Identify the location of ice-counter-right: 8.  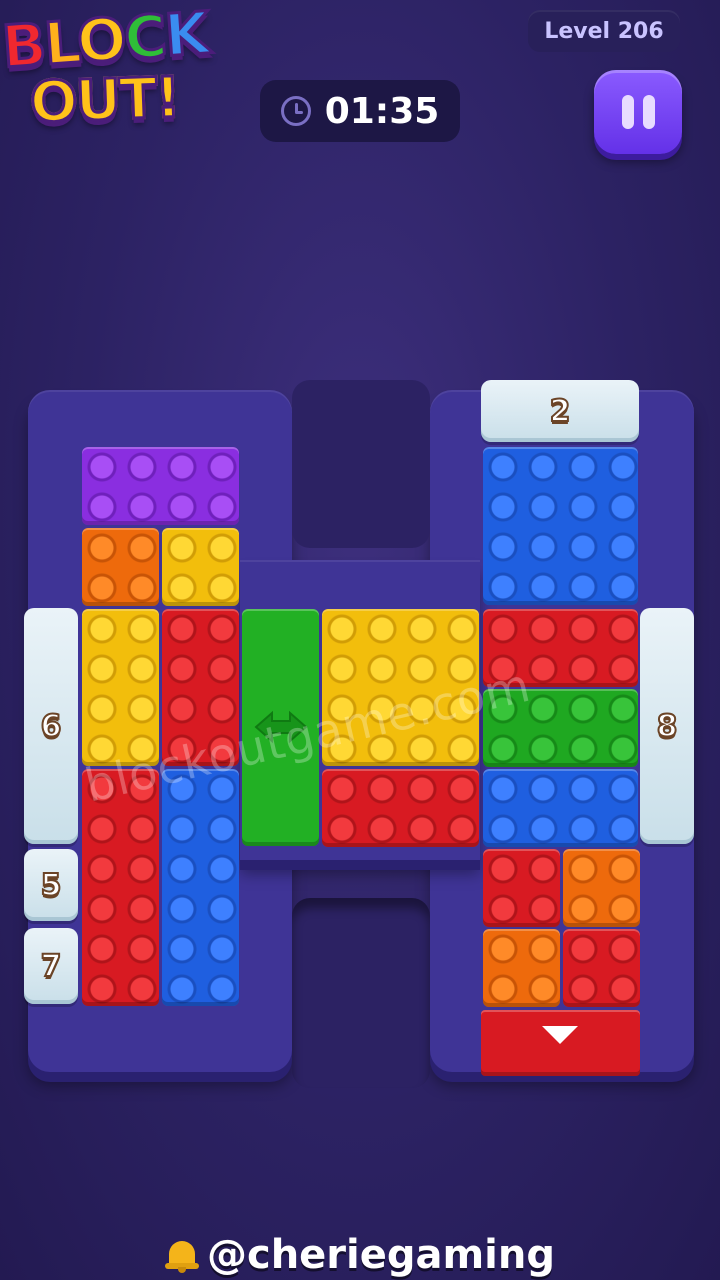
(667, 726).